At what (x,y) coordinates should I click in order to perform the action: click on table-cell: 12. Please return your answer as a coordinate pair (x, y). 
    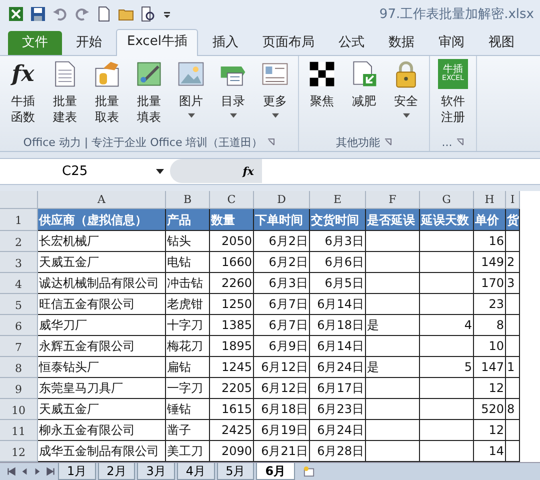
    Looking at the image, I should click on (490, 430).